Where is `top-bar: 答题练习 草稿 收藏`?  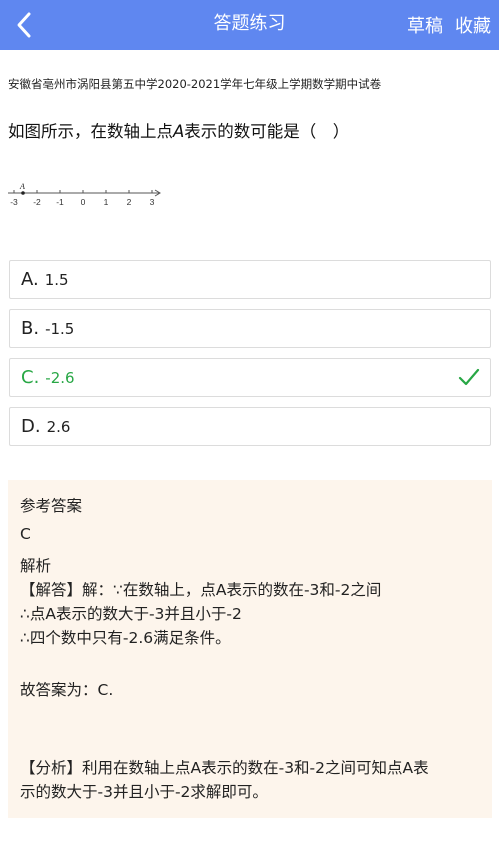 top-bar: 答题练习 草稿 收藏 is located at coordinates (249, 25).